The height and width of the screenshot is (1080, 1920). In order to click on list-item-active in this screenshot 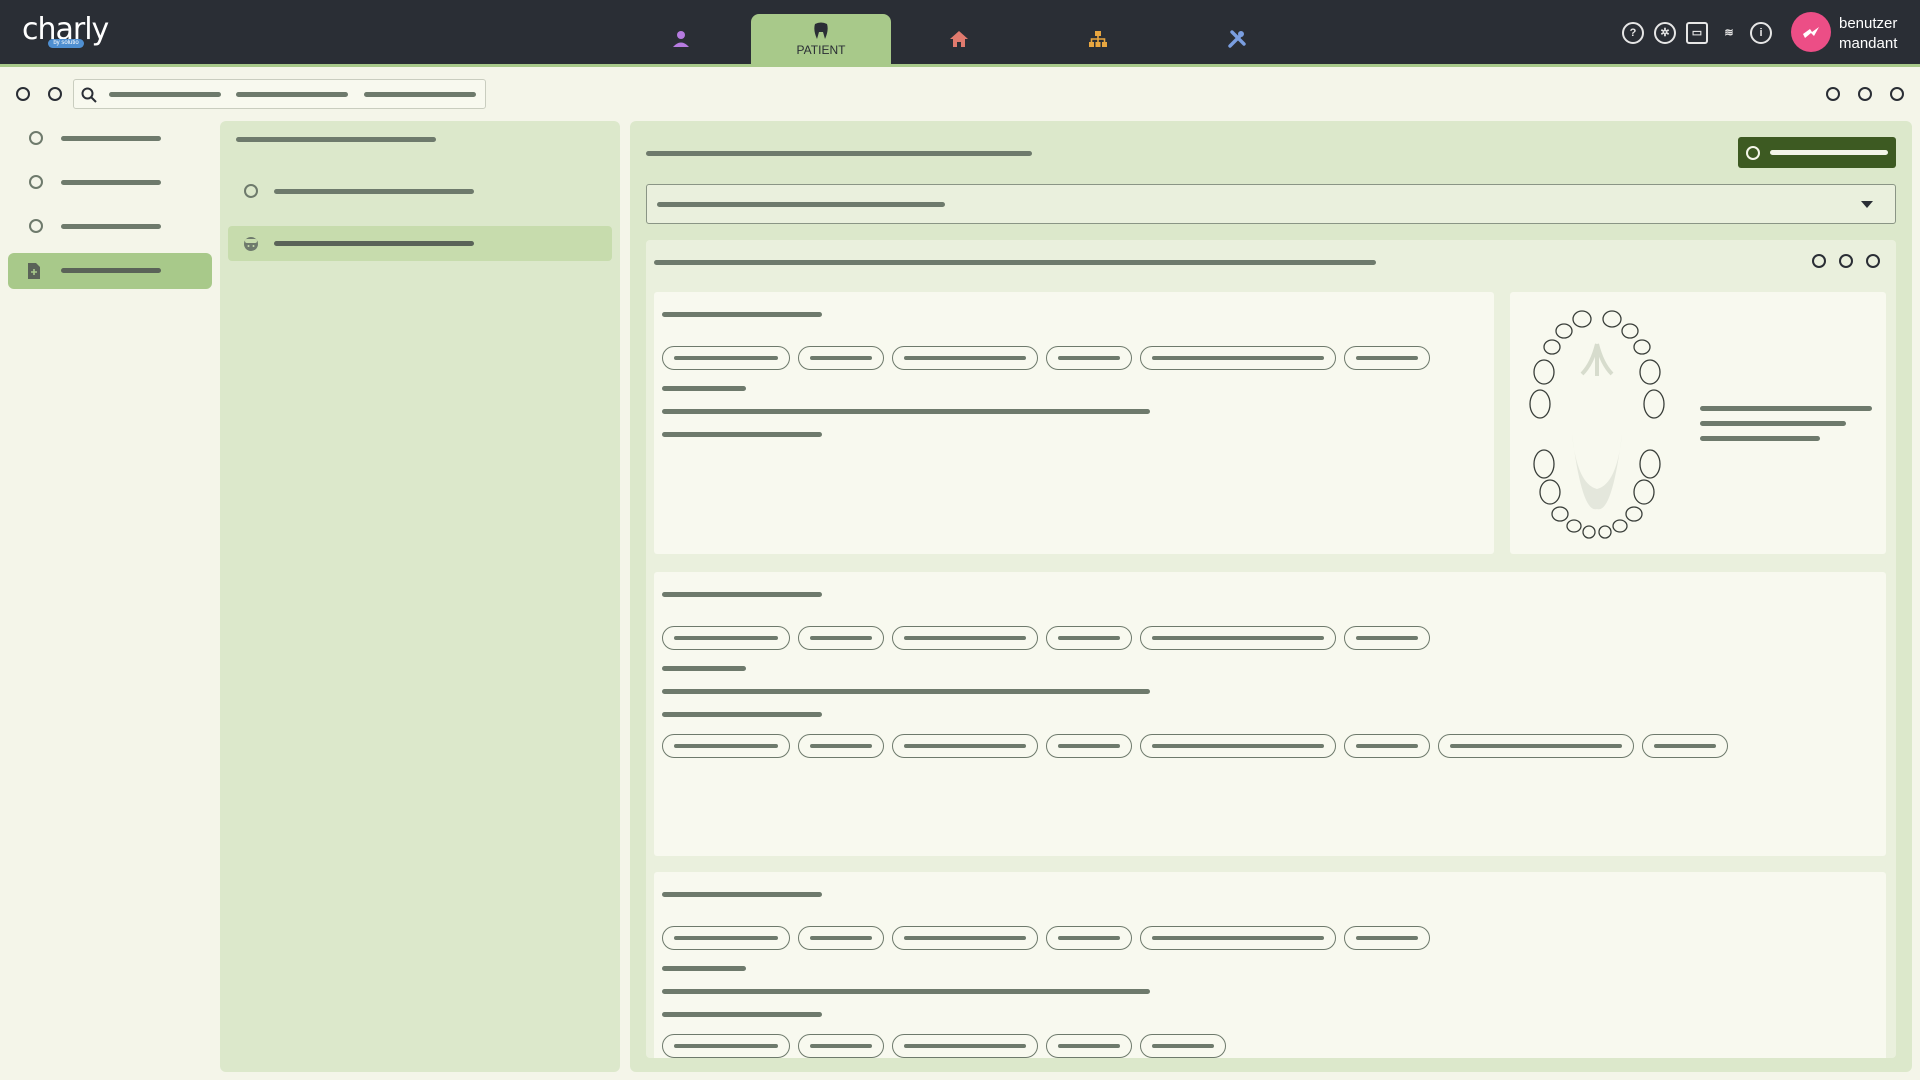, I will do `click(420, 243)`.